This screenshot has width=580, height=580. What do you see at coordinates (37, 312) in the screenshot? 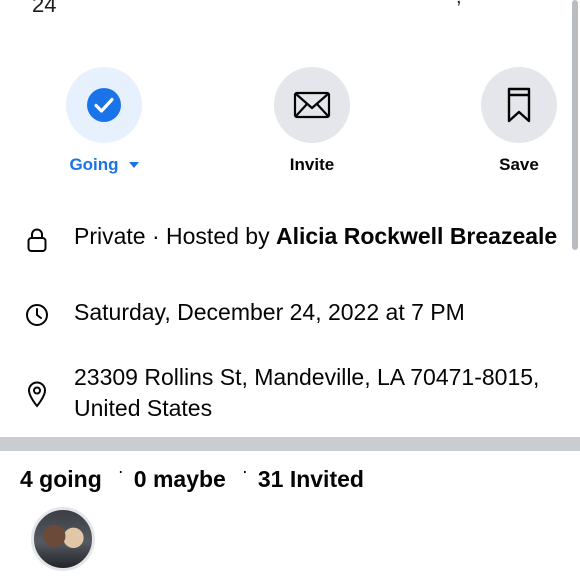
I see `clock-icon` at bounding box center [37, 312].